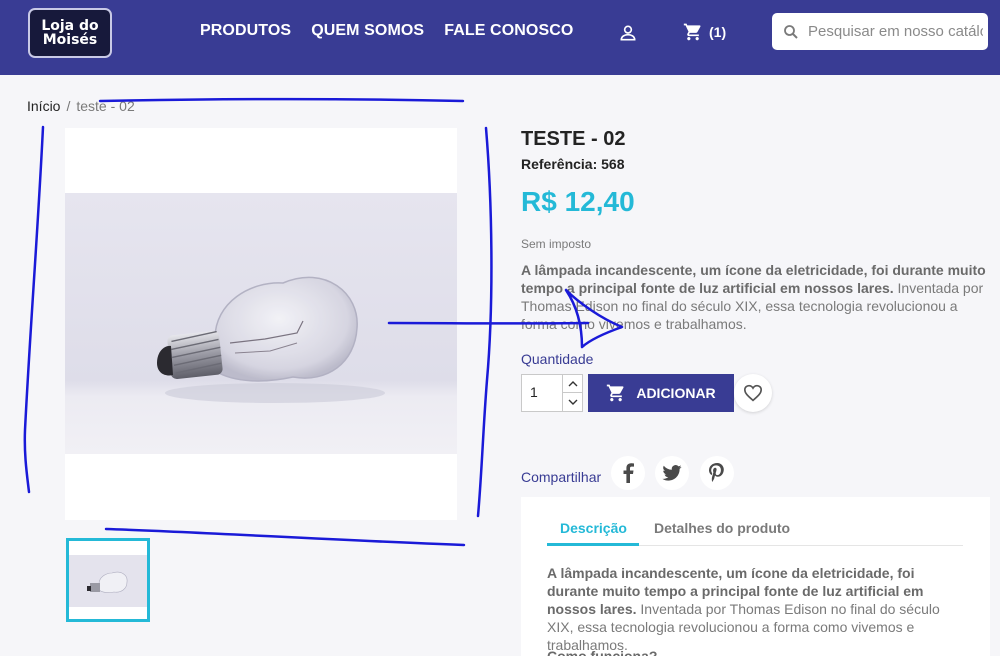 This screenshot has height=656, width=1000. What do you see at coordinates (43, 106) in the screenshot?
I see `breadcrumb-home: Início` at bounding box center [43, 106].